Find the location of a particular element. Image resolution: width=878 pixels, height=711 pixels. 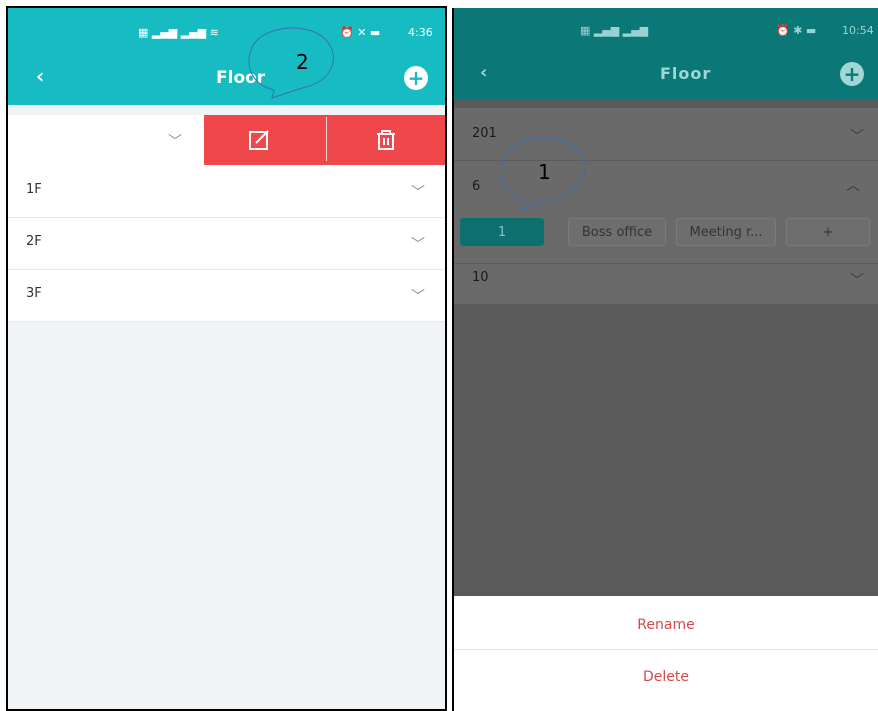

swipe-actions is located at coordinates (324, 140).